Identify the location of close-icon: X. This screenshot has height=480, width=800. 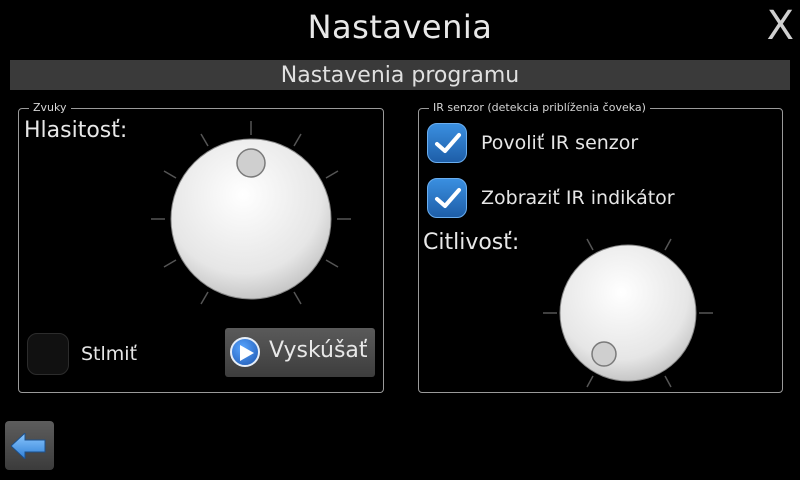
(780, 26).